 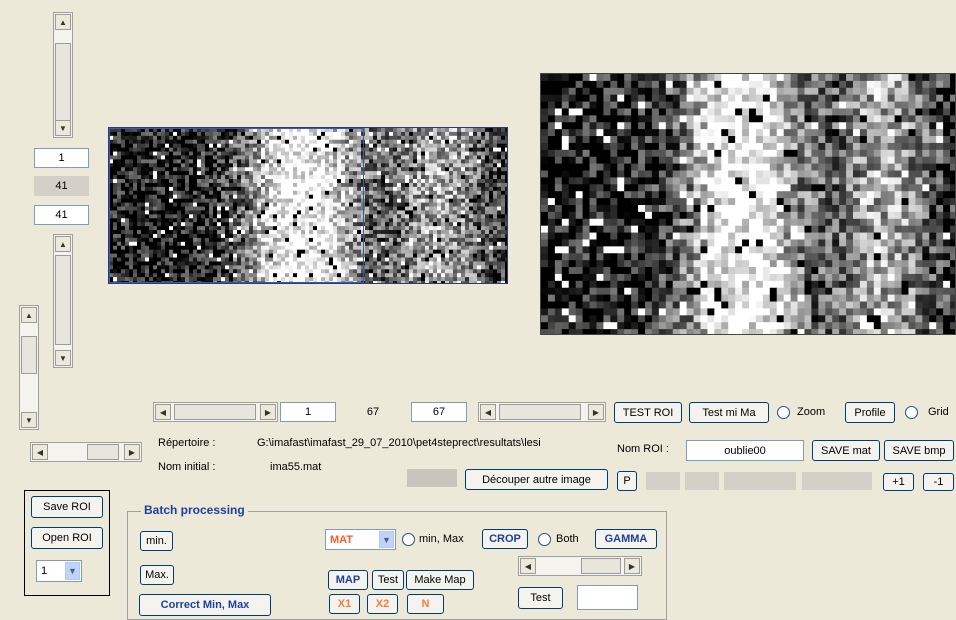 What do you see at coordinates (540, 598) in the screenshot?
I see `test2-button: Test` at bounding box center [540, 598].